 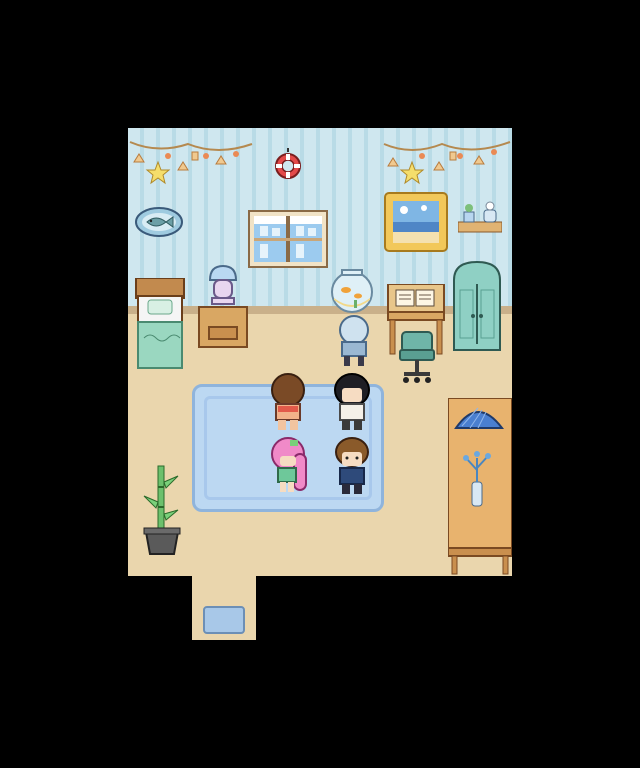 What do you see at coordinates (354, 341) in the screenshot?
I see `blue-hair-person` at bounding box center [354, 341].